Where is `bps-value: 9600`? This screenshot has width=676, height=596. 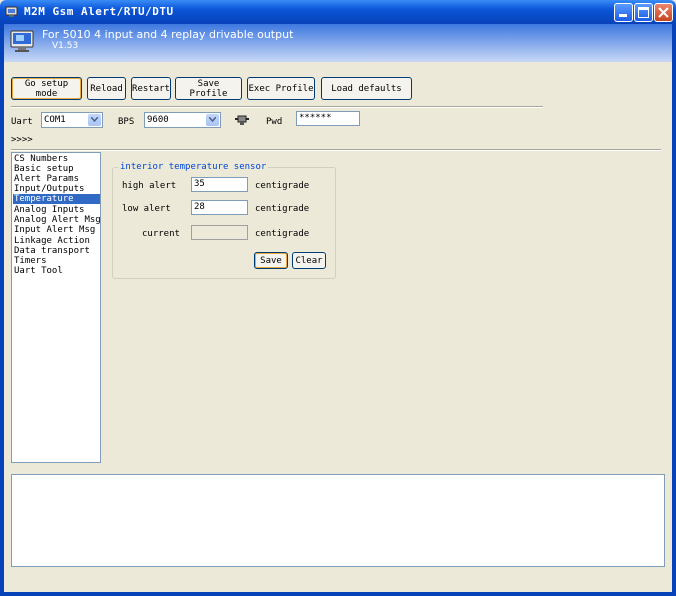
bps-value: 9600 is located at coordinates (158, 120).